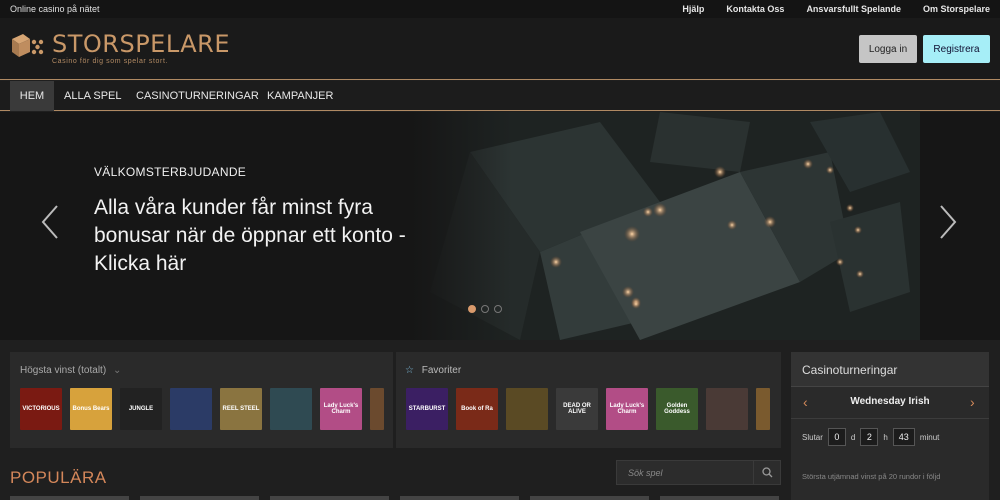 This screenshot has width=1000, height=500. Describe the element at coordinates (141, 44) in the screenshot. I see `logo-wordmark: STORSPELARE` at that location.